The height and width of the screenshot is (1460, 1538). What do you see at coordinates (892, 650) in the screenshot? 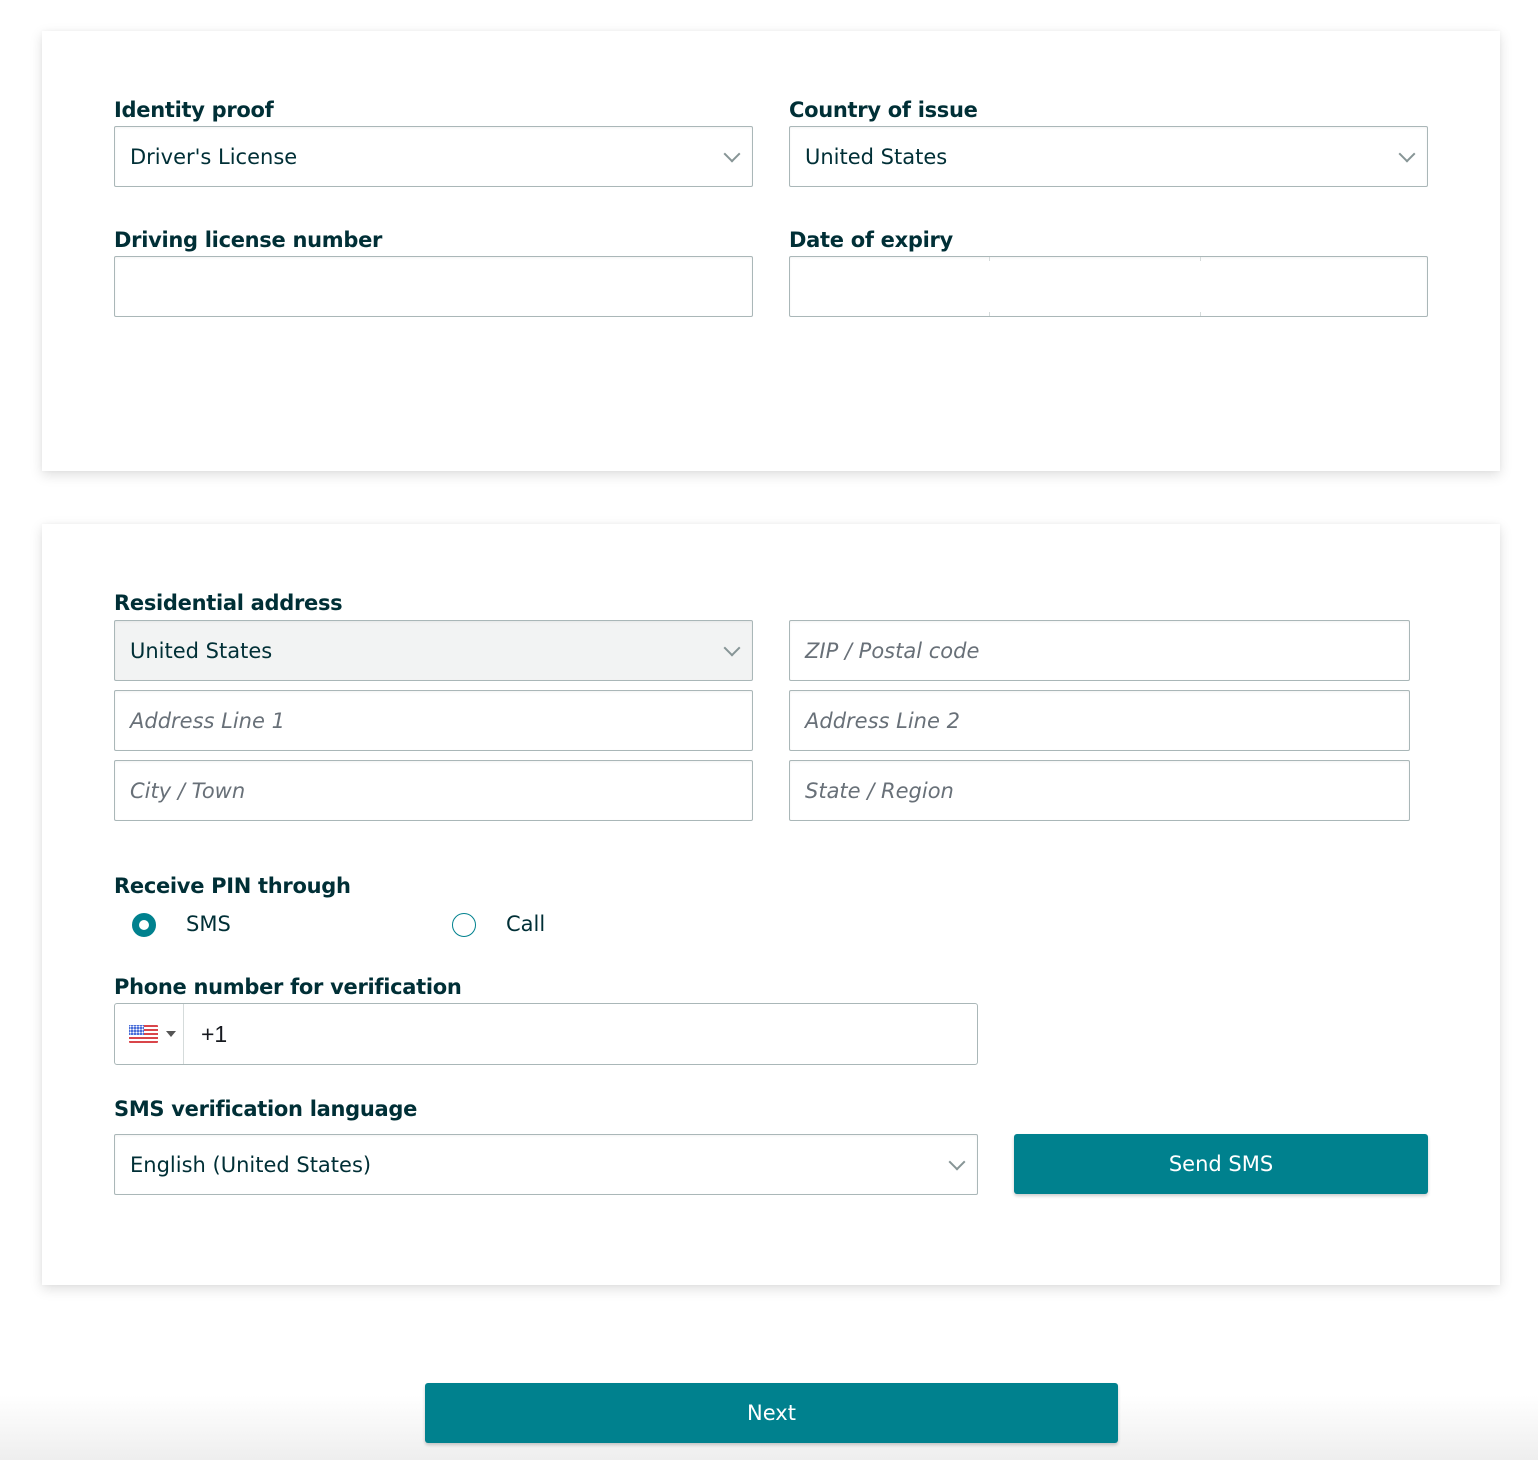
I see `zip-placeholder: ZIP / Postal code` at bounding box center [892, 650].